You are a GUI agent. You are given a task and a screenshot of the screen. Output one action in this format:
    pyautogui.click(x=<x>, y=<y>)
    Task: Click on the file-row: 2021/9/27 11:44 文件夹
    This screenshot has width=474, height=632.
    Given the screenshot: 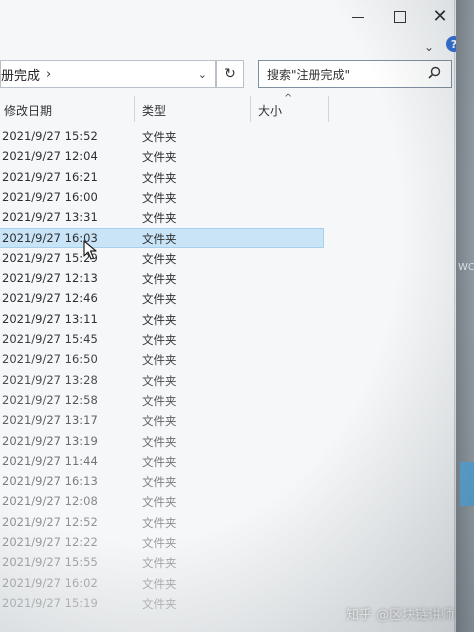 What is the action you would take?
    pyautogui.click(x=162, y=461)
    